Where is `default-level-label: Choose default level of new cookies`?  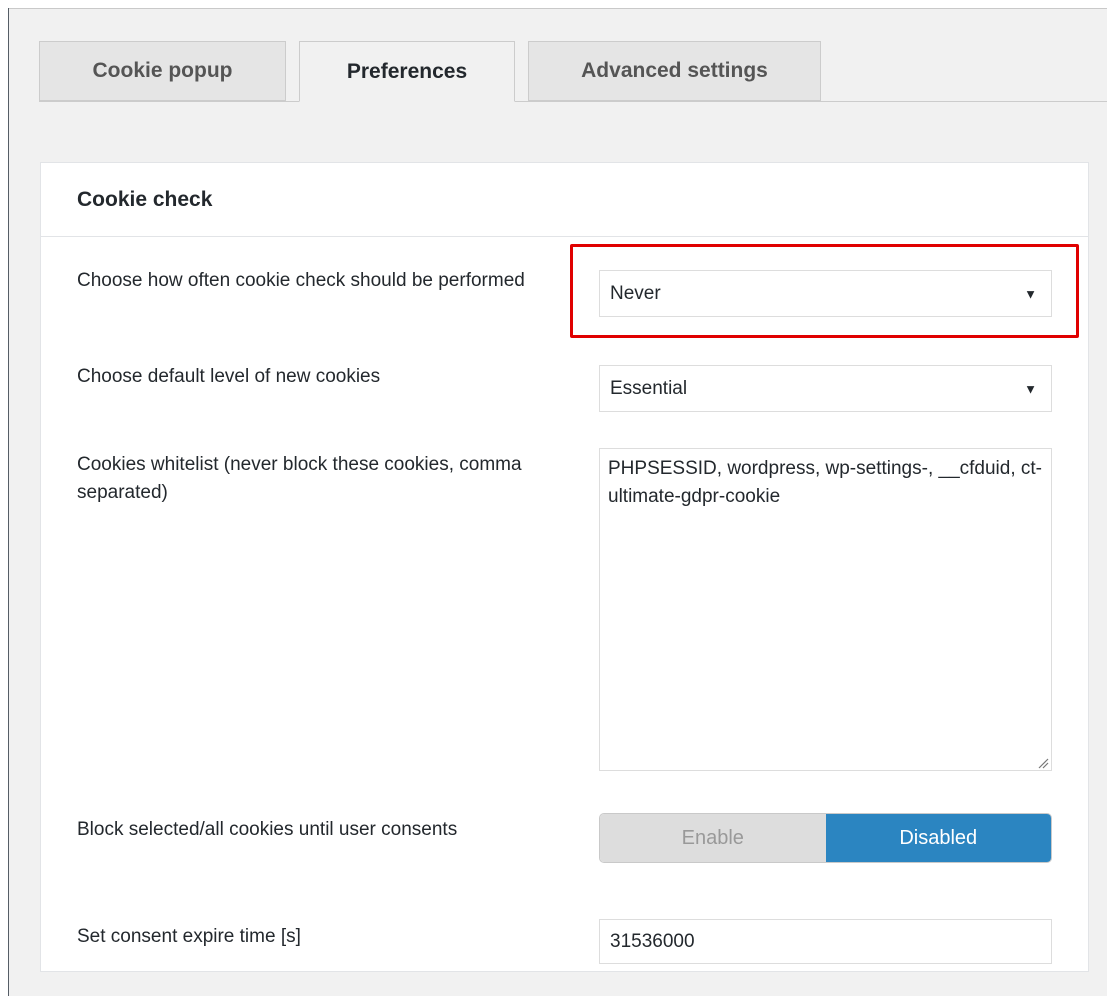
default-level-label: Choose default level of new cookies is located at coordinates (229, 376).